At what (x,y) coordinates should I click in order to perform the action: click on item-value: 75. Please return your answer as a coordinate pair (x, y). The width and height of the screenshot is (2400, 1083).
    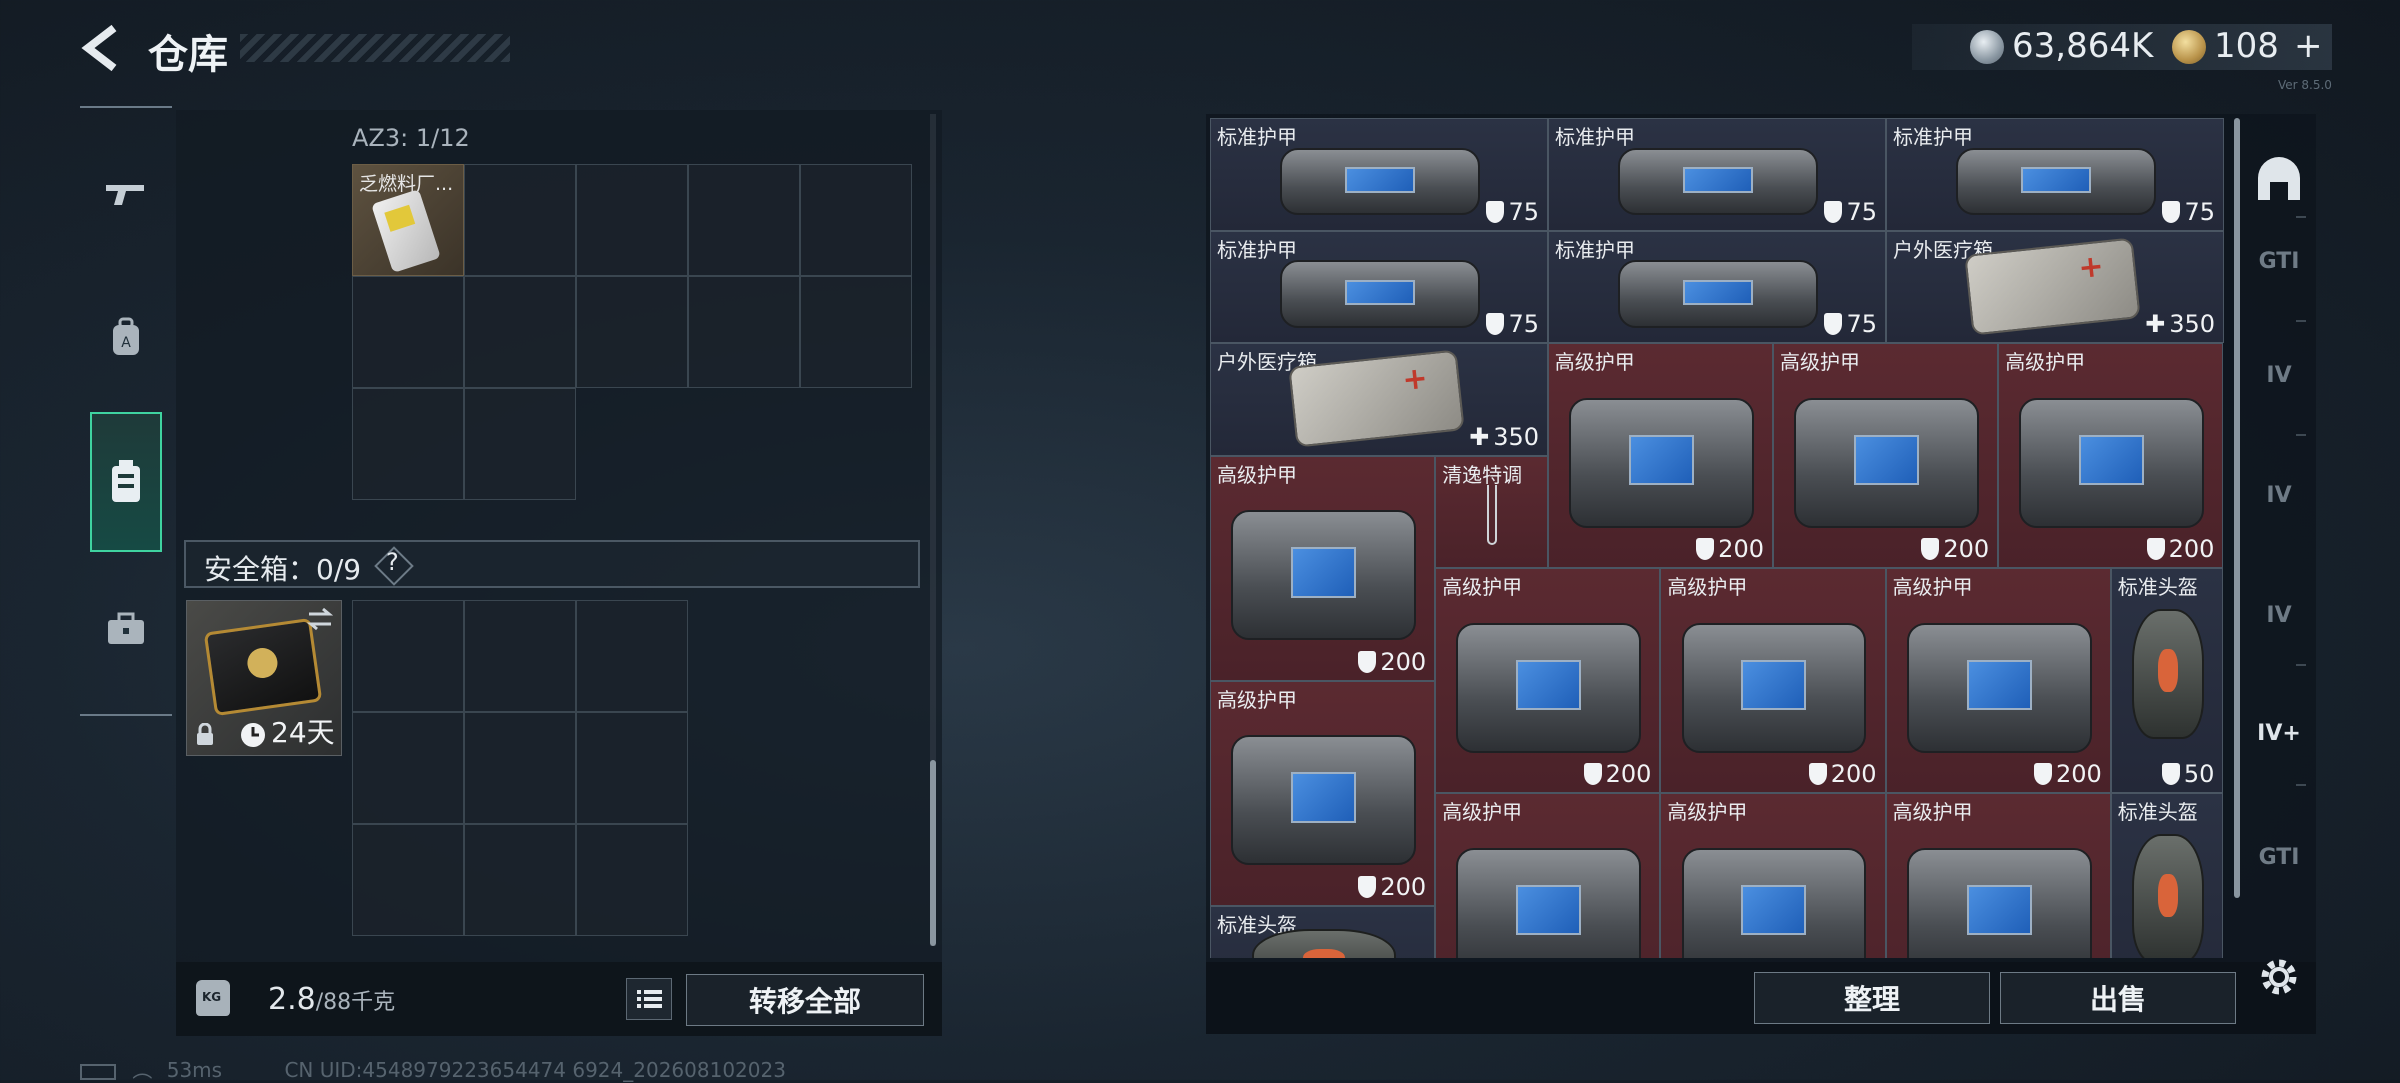
    Looking at the image, I should click on (1850, 212).